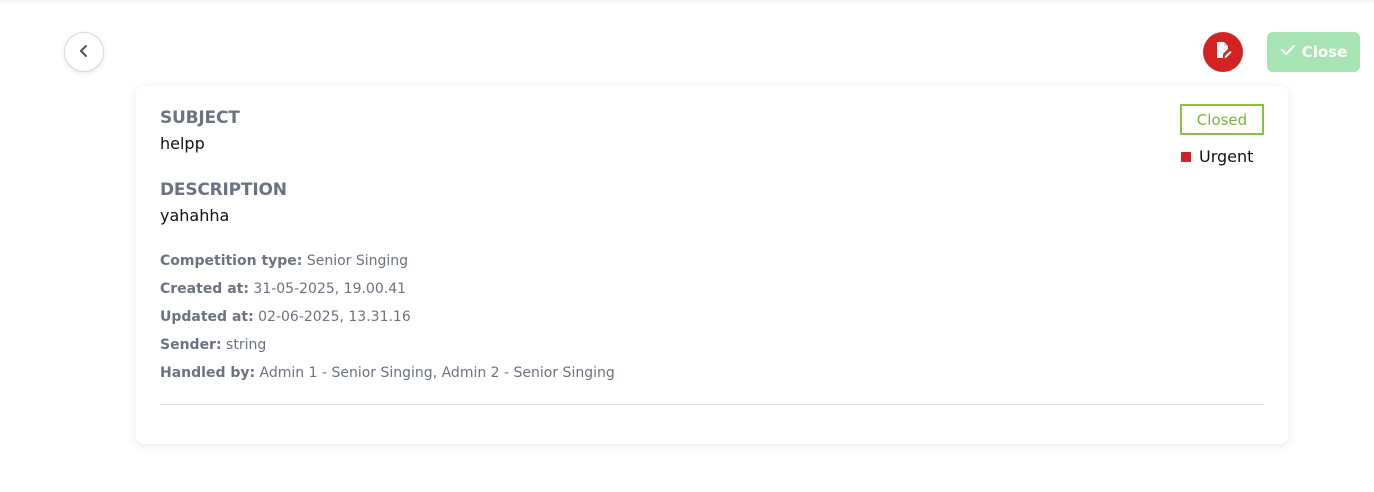 This screenshot has width=1374, height=492. Describe the element at coordinates (712, 404) in the screenshot. I see `divider` at that location.